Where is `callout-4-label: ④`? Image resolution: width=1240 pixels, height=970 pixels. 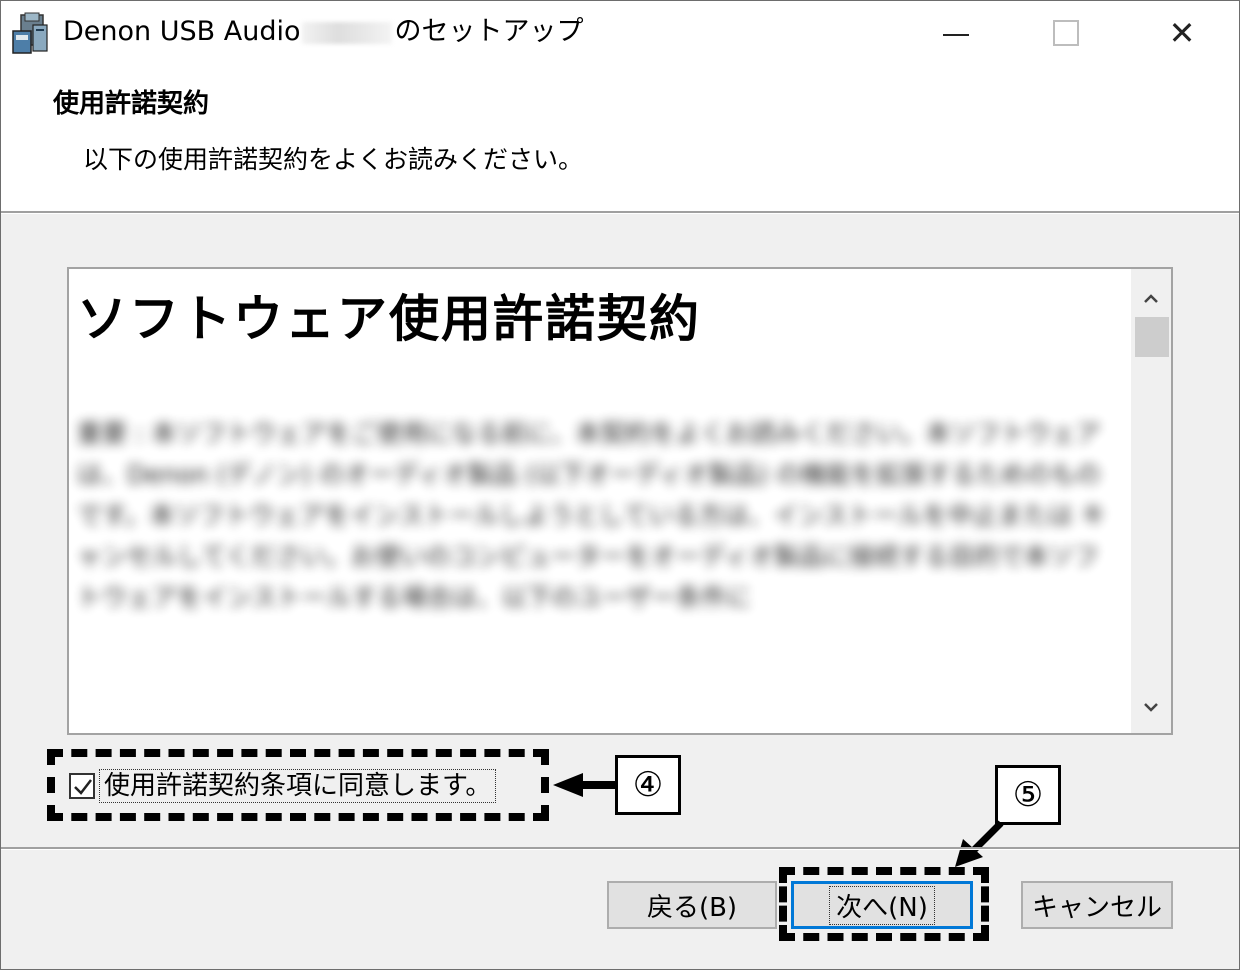
callout-4-label: ④ is located at coordinates (648, 785).